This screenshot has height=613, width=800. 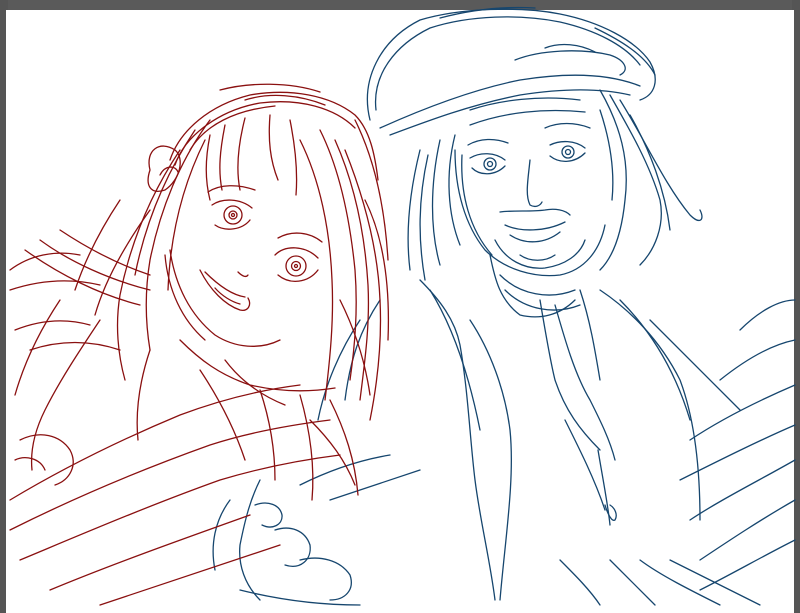 I want to click on man-face, so click(x=530, y=199).